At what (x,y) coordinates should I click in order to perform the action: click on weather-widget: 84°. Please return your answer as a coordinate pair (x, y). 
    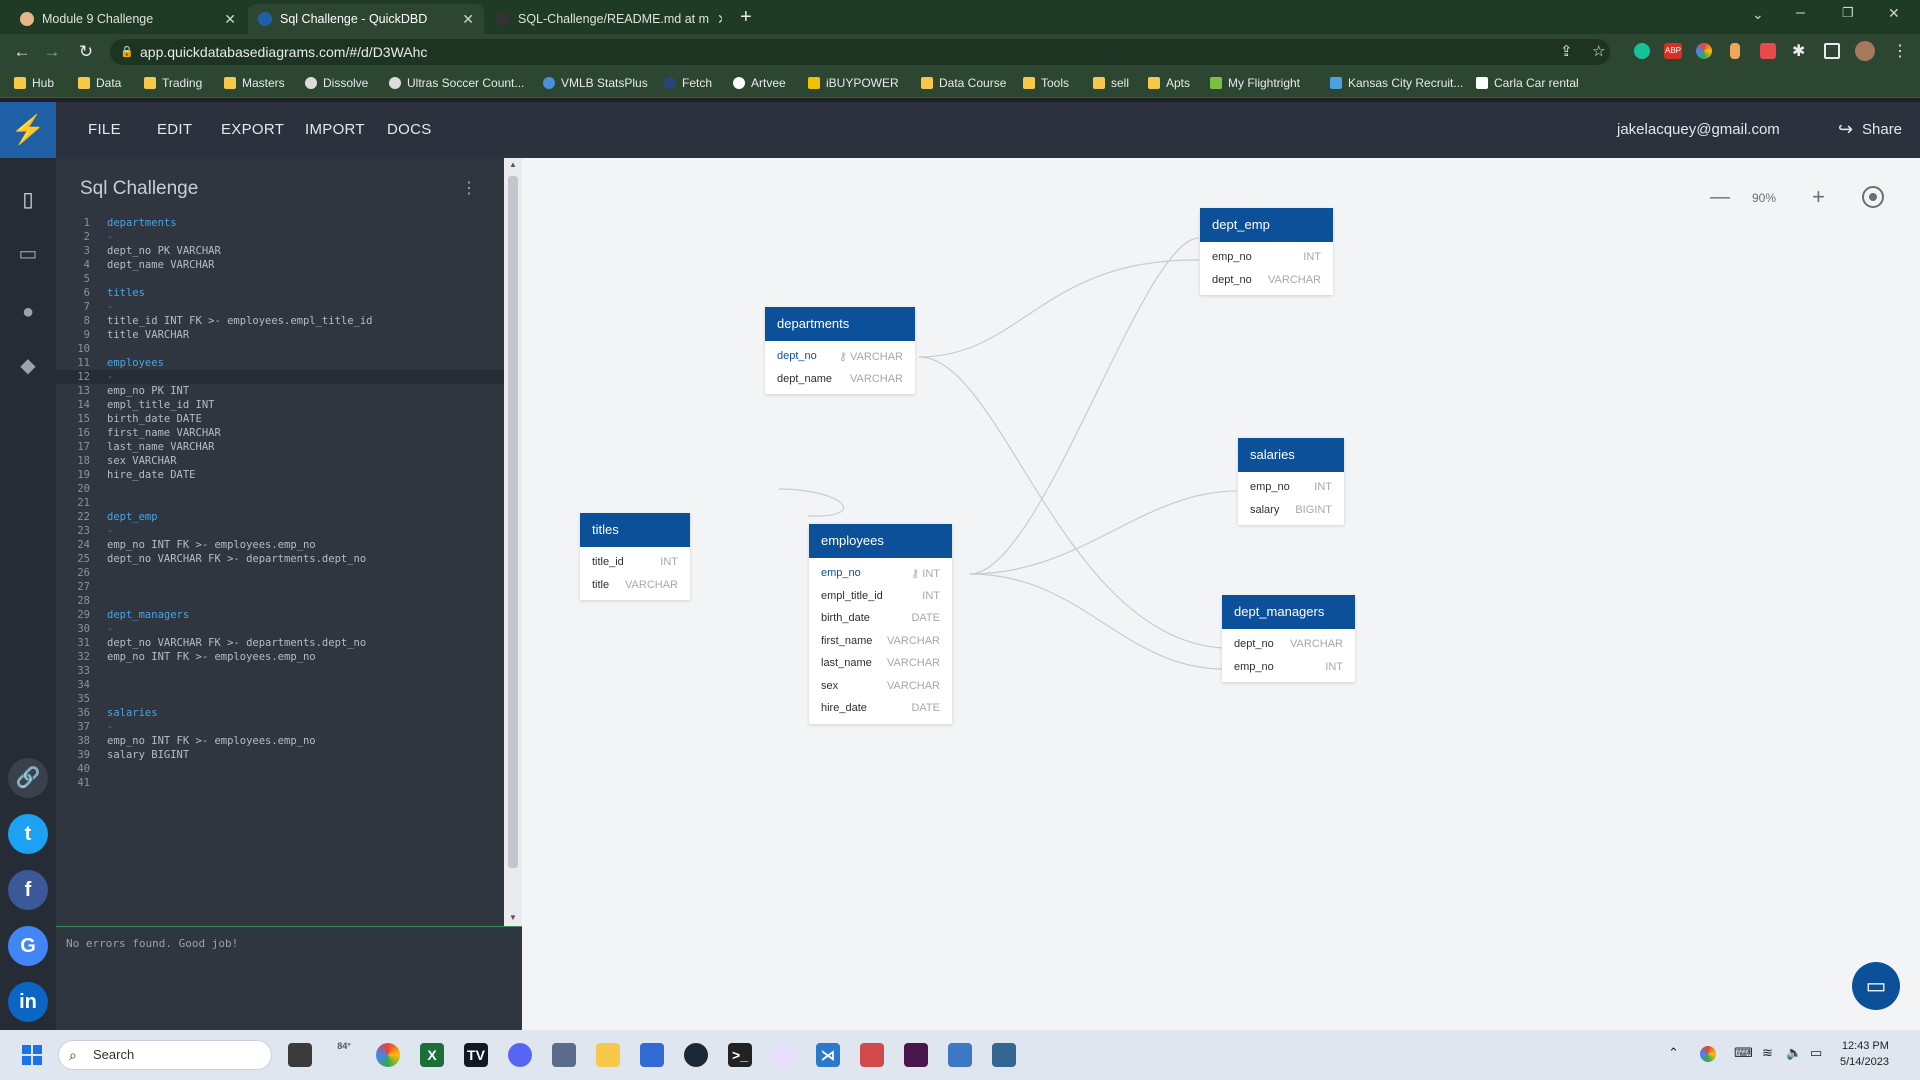
    Looking at the image, I should click on (344, 1046).